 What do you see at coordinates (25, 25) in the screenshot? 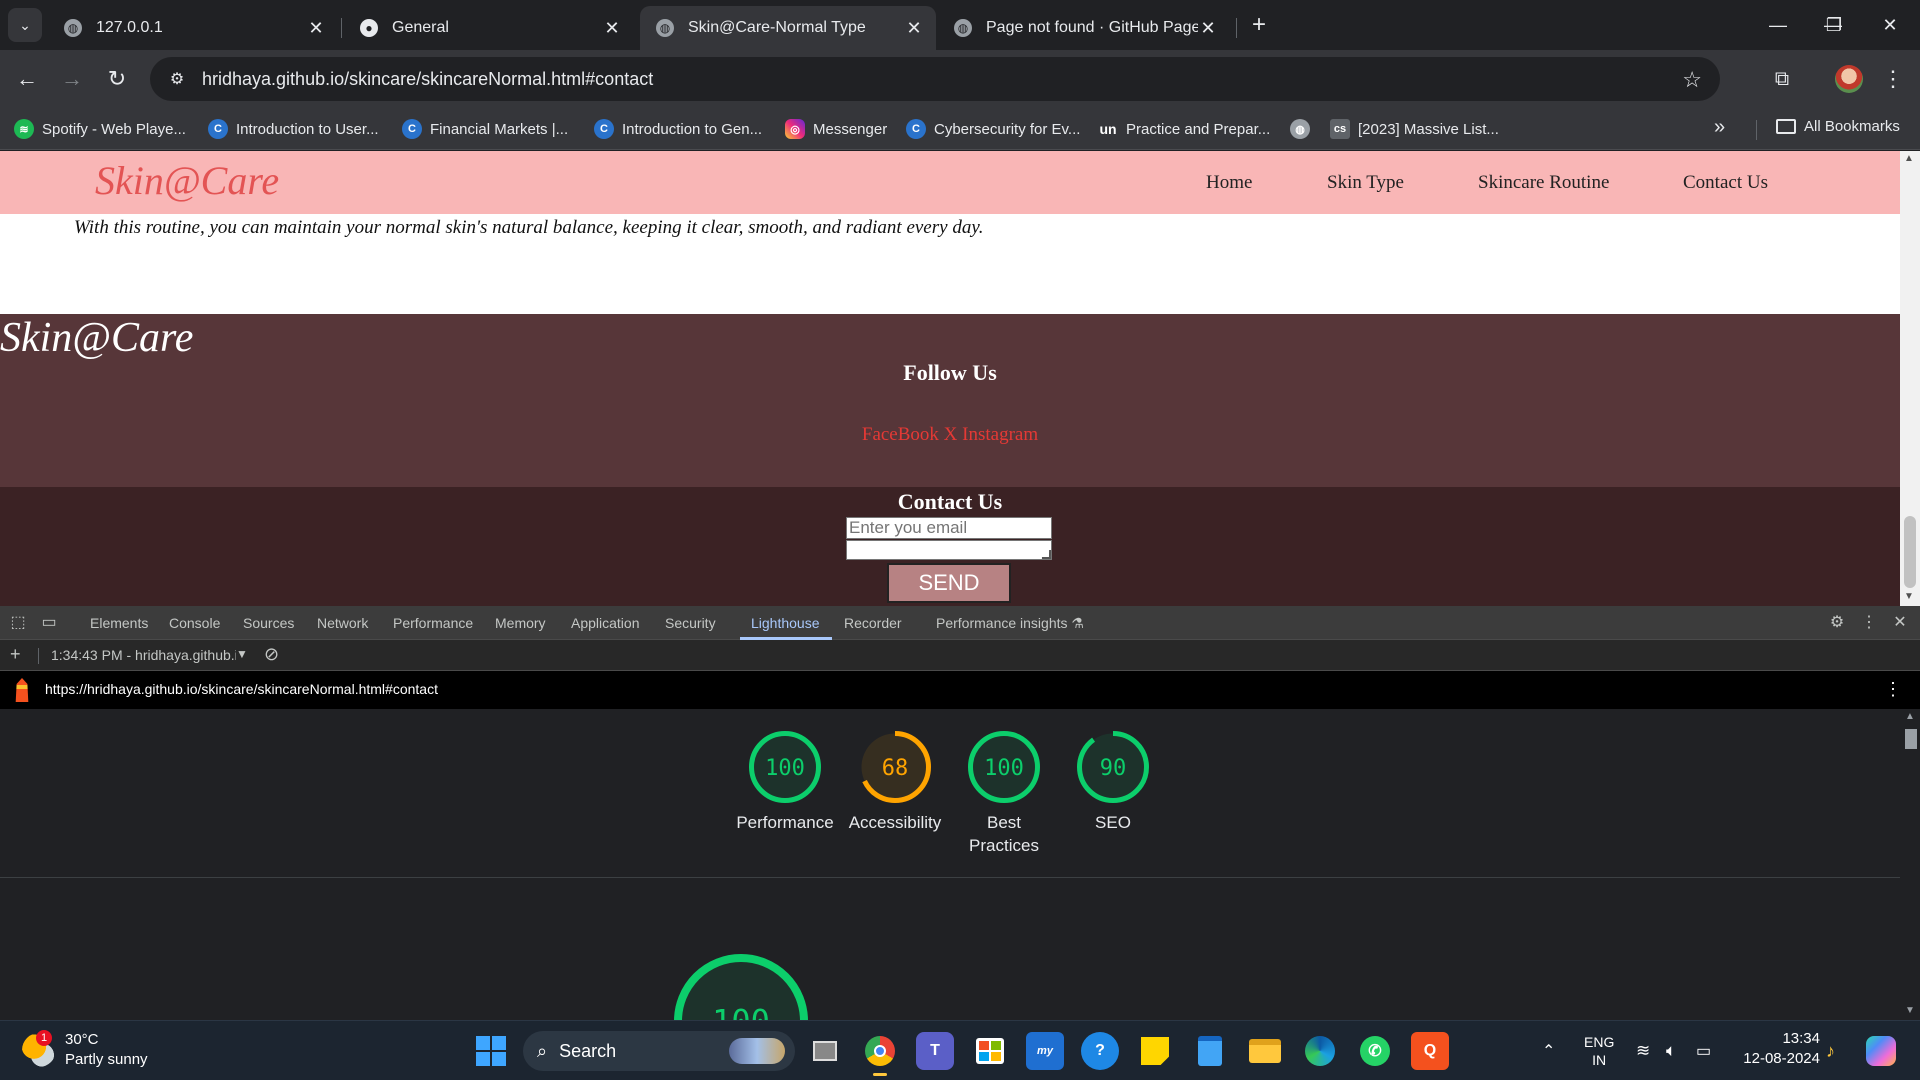
I see `tab-search-button: ⌄` at bounding box center [25, 25].